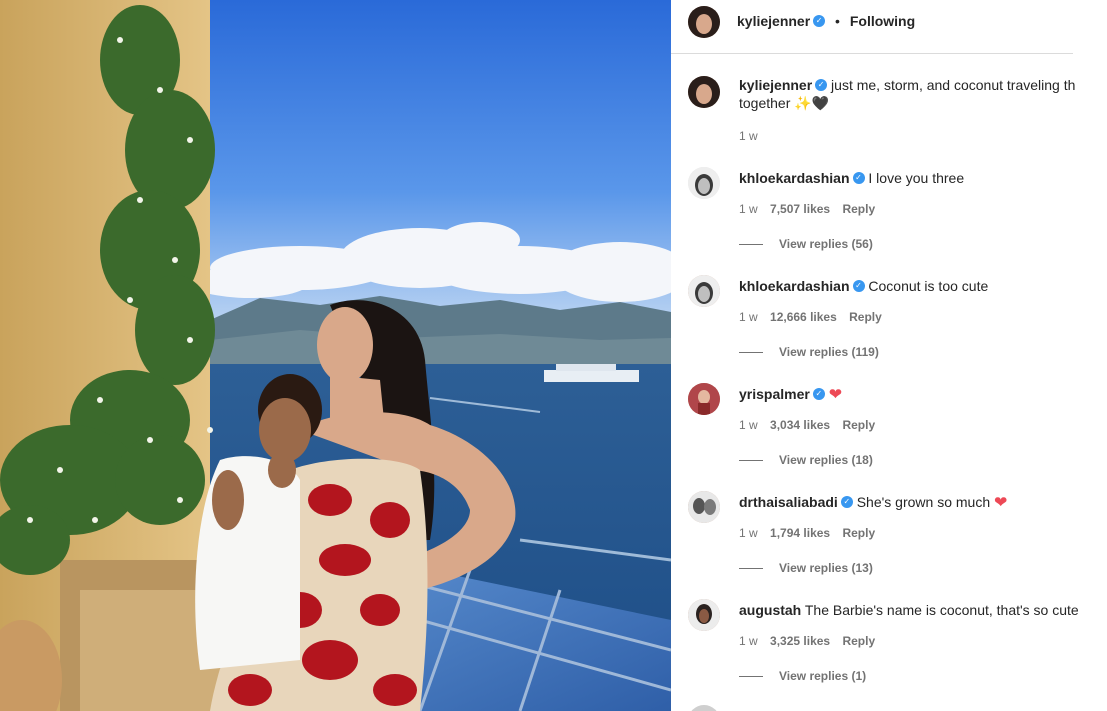  What do you see at coordinates (704, 708) in the screenshot?
I see `next-comment-avatar` at bounding box center [704, 708].